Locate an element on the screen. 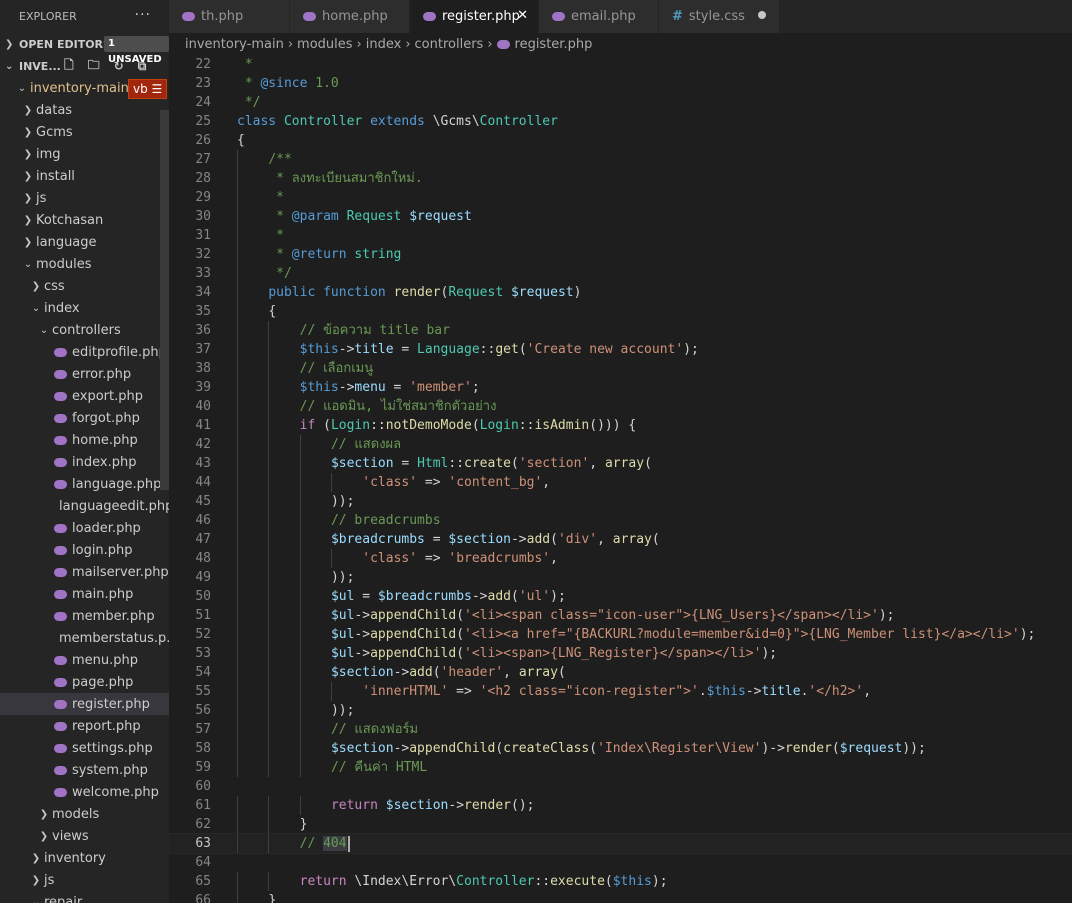 The width and height of the screenshot is (1072, 903). code-line: 28 * ลงทะเบียนสมาชิกใหม่. is located at coordinates (620, 178).